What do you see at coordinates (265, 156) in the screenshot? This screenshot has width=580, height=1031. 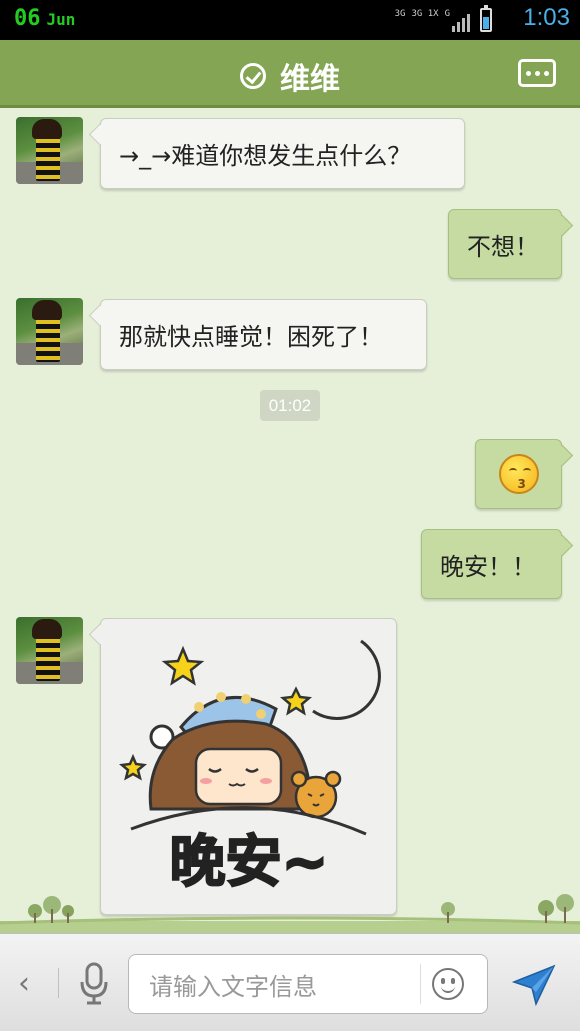 I see `message-text: →_→难道你想发生点什么？` at bounding box center [265, 156].